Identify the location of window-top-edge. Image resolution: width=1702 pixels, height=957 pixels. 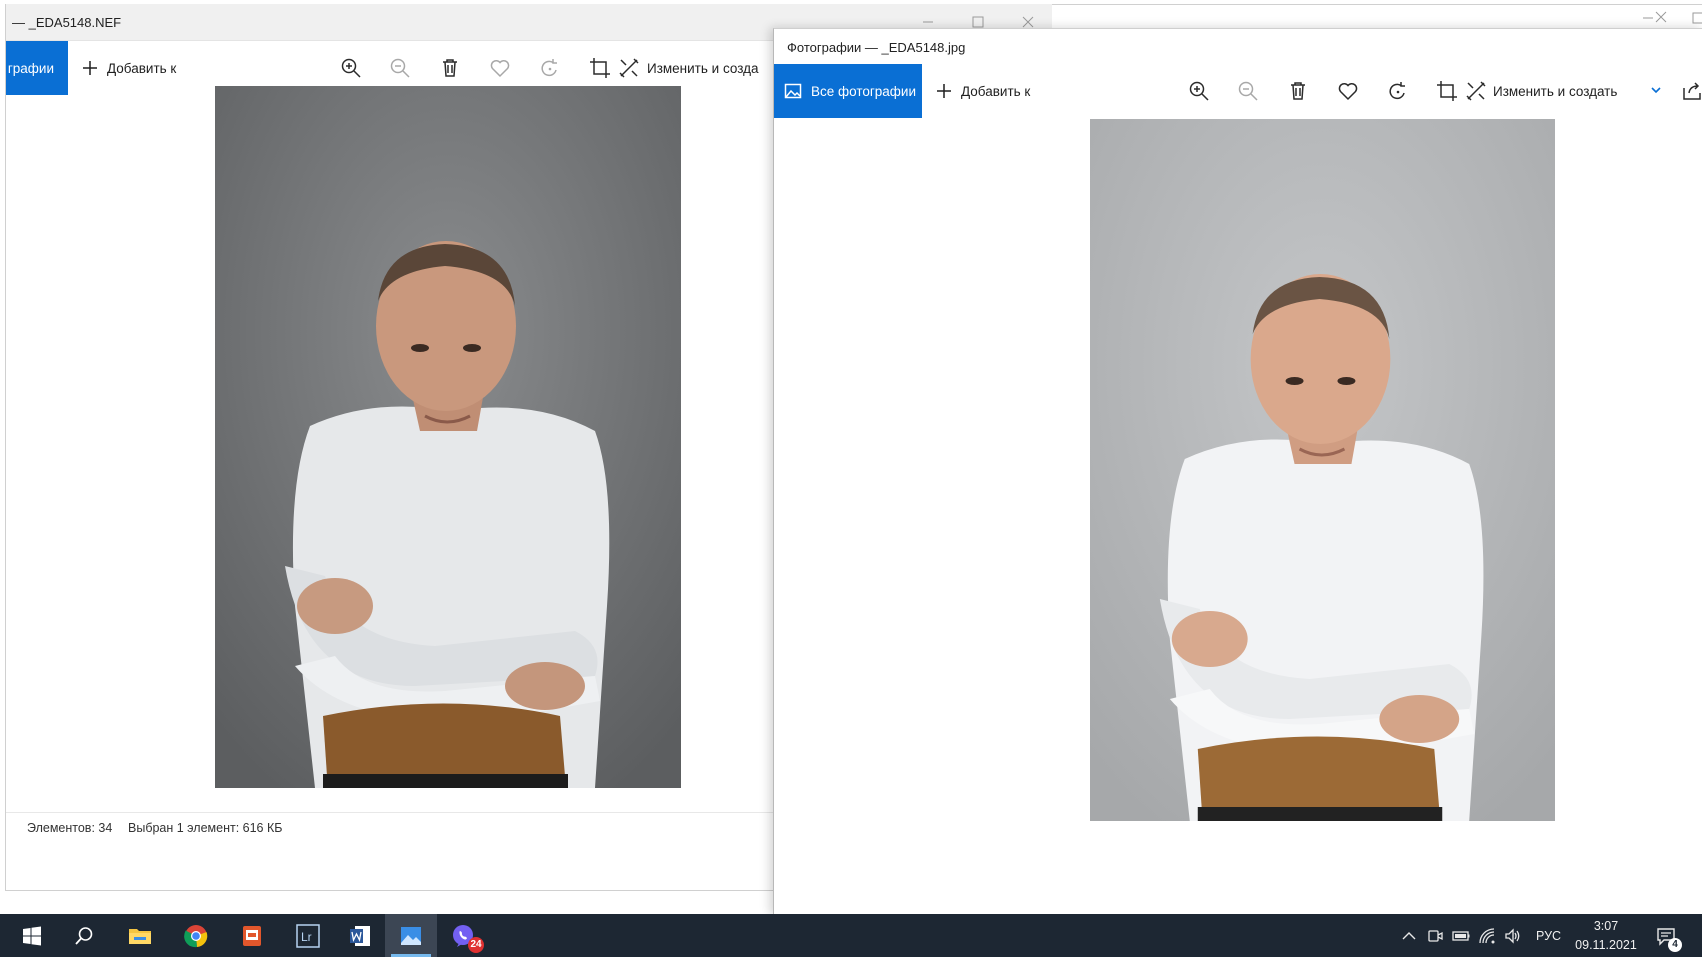
(1377, 17).